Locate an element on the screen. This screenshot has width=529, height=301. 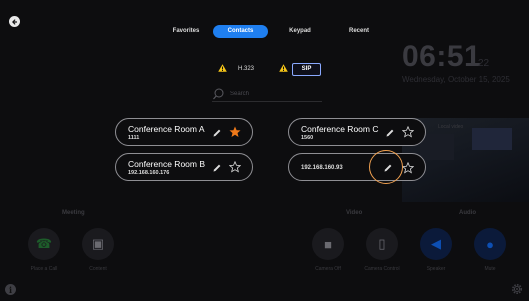
contact-card: Conference Room B 192.168.160.176 is located at coordinates (184, 167).